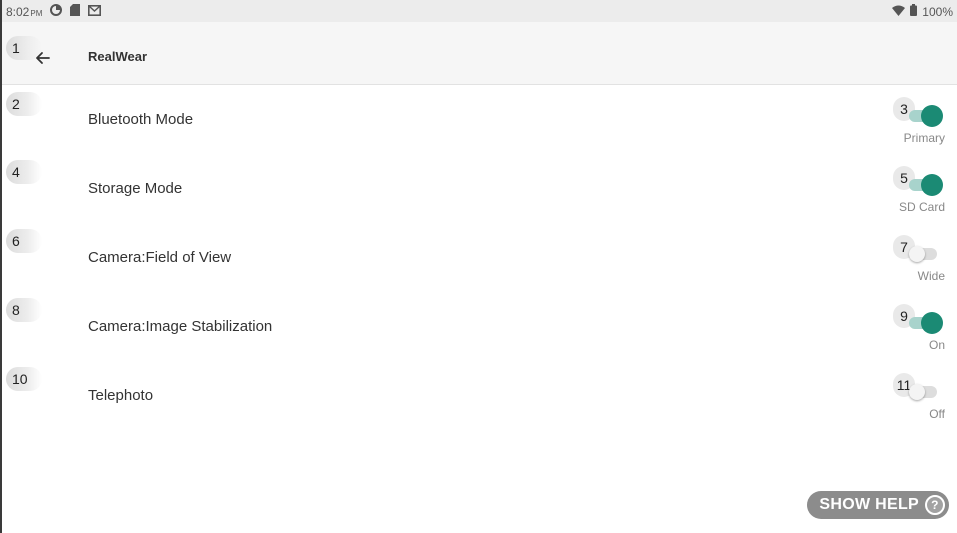 This screenshot has height=533, width=957. Describe the element at coordinates (935, 505) in the screenshot. I see `help-question-icon: ?` at that location.